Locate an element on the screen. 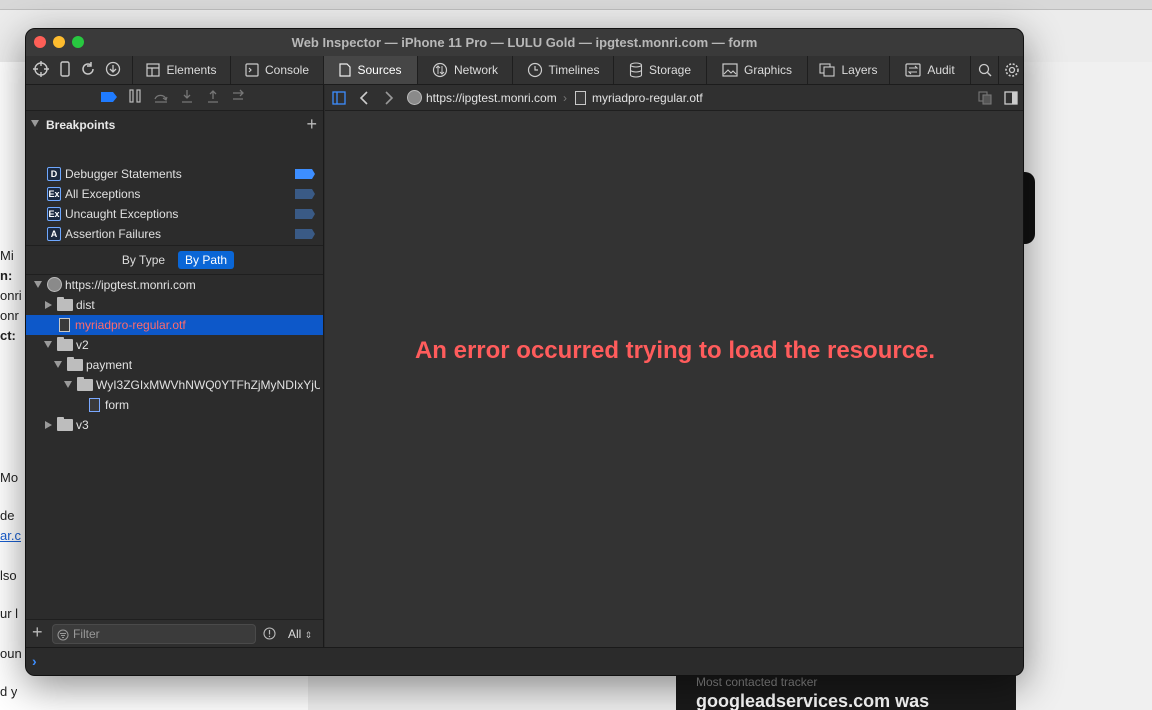 The image size is (1152, 710). back-icon is located at coordinates (364, 99).